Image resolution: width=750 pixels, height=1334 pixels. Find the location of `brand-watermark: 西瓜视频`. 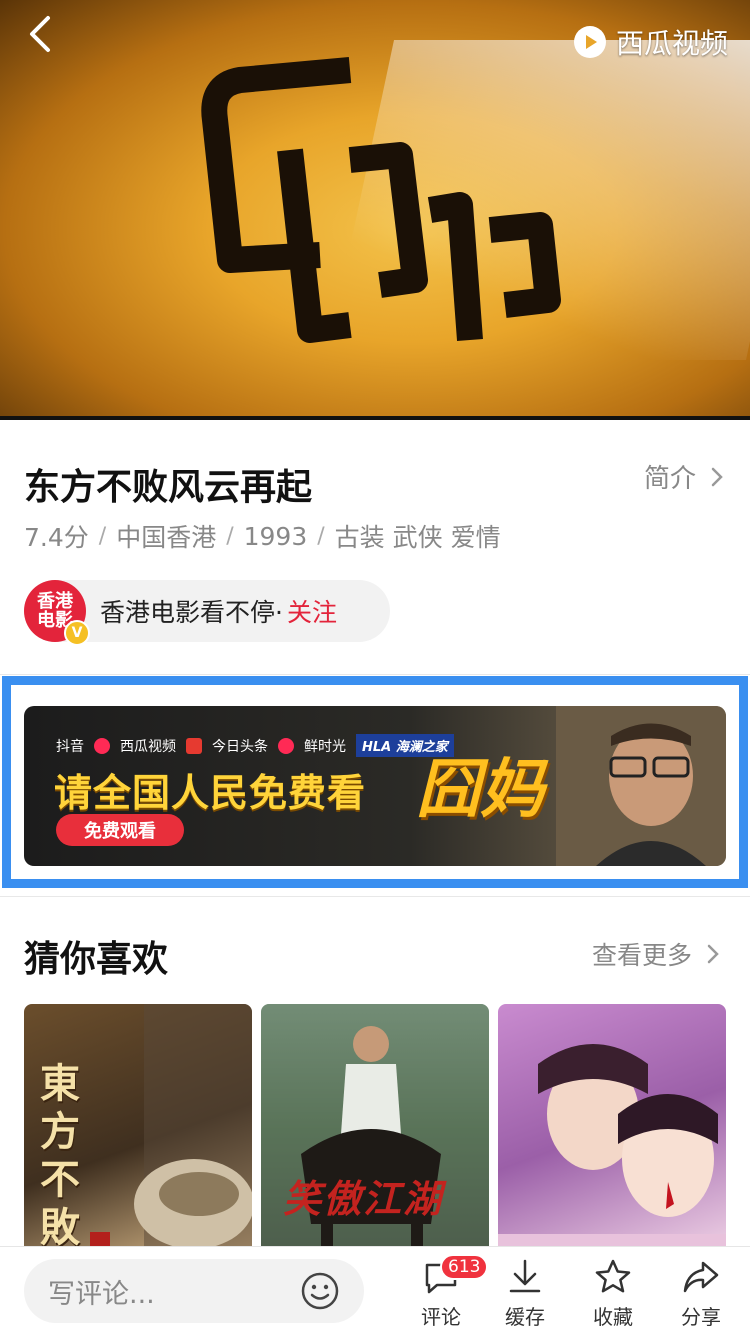

brand-watermark: 西瓜视频 is located at coordinates (650, 42).